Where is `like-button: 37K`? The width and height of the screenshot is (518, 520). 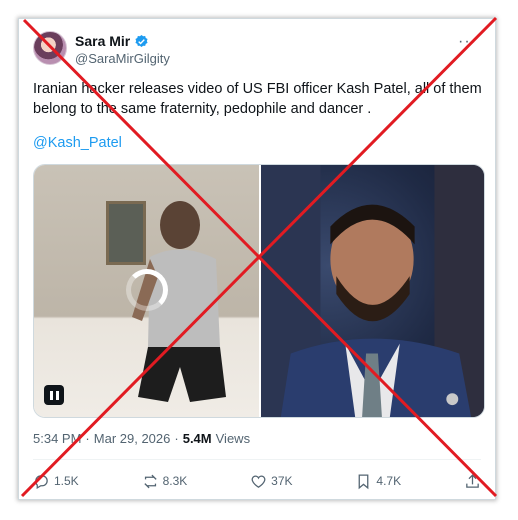 like-button: 37K is located at coordinates (271, 481).